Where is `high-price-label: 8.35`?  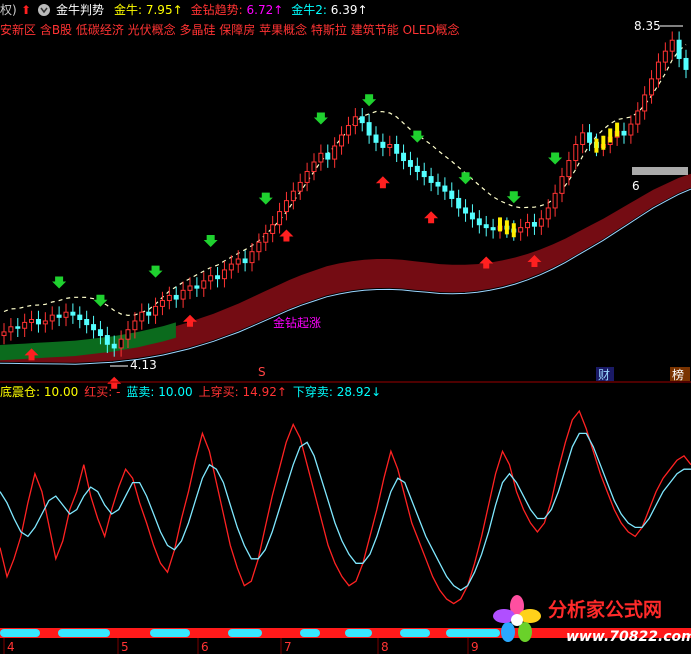 high-price-label: 8.35 is located at coordinates (647, 26).